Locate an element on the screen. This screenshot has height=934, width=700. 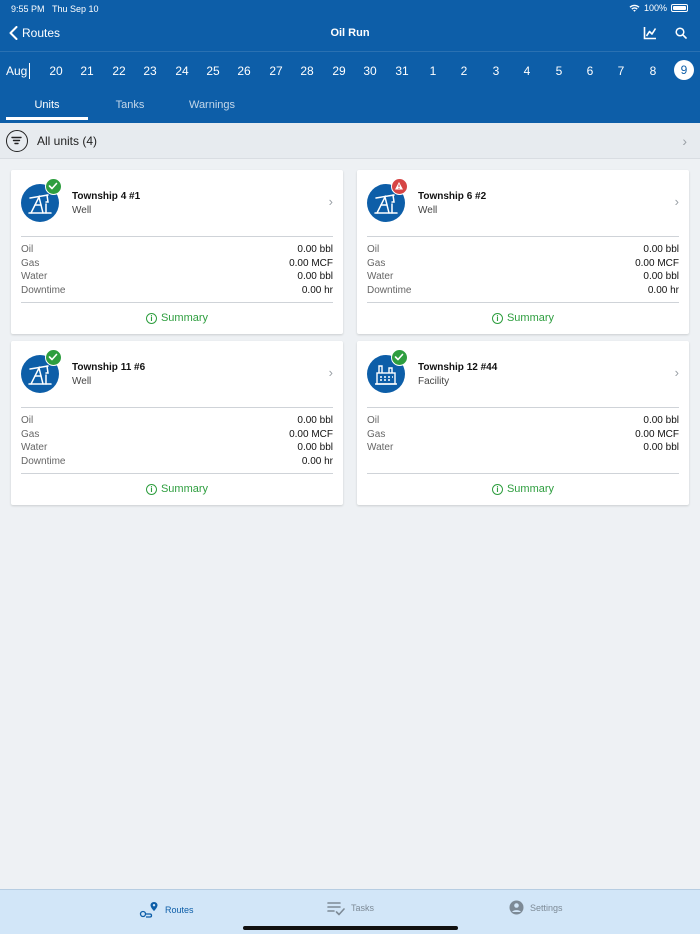
bottom-tab-routes: Routes is located at coordinates (166, 910).